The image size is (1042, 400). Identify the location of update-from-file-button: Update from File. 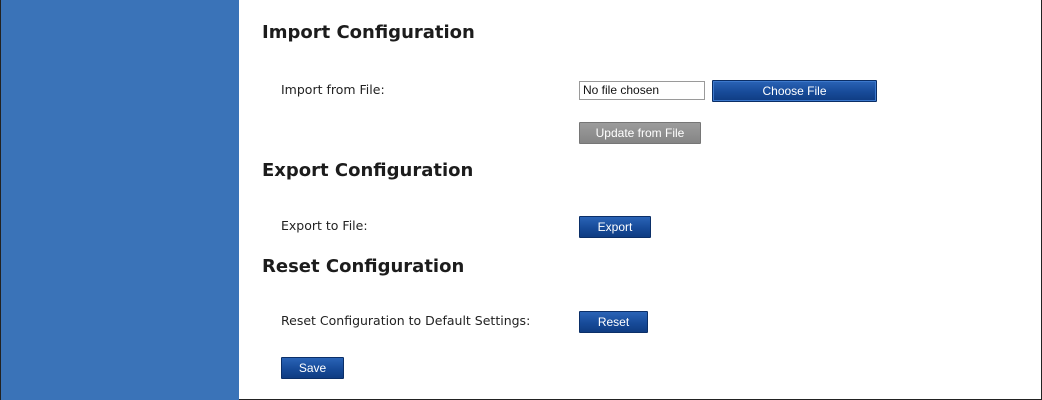
(640, 133).